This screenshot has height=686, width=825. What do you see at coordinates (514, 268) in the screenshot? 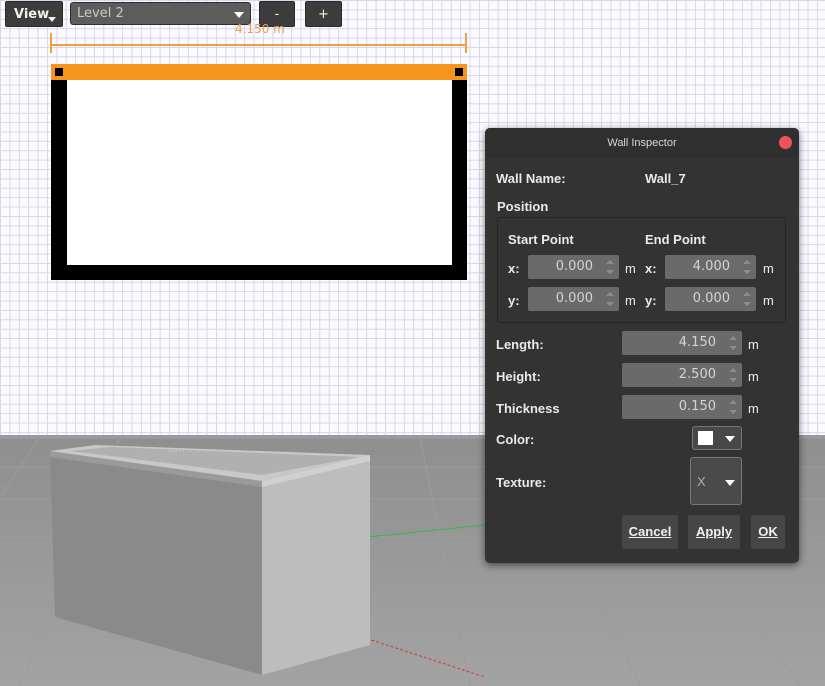
I see `start-x-label: x:` at bounding box center [514, 268].